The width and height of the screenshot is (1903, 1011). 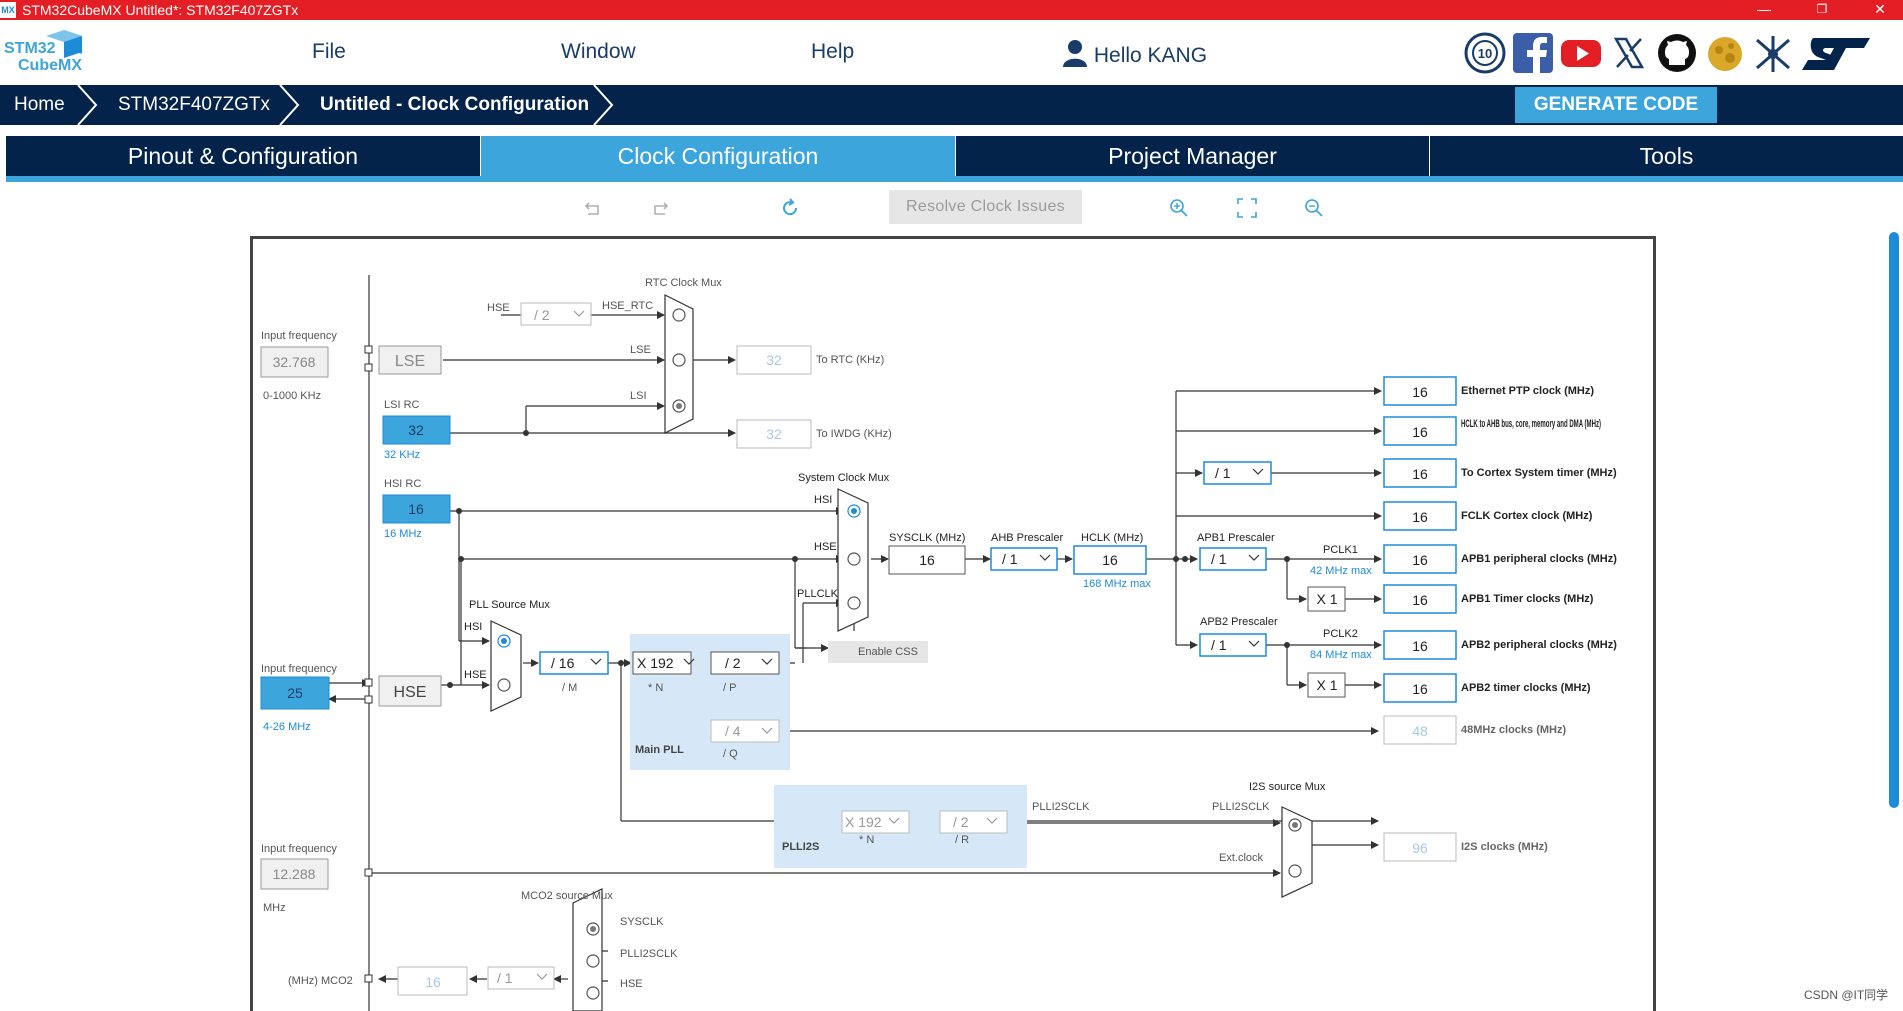 I want to click on stm32cubemx-logo: STM32 CubeMX, so click(x=49, y=53).